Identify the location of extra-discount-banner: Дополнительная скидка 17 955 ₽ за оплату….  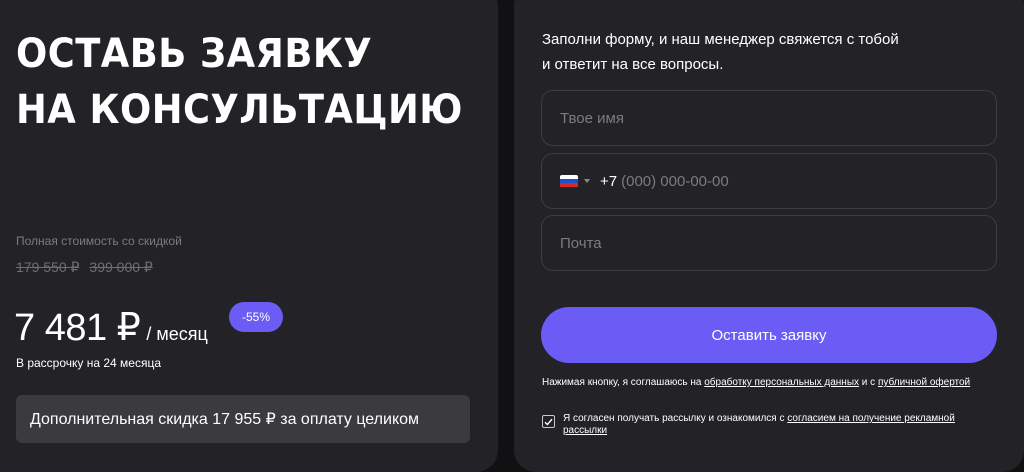
(243, 419).